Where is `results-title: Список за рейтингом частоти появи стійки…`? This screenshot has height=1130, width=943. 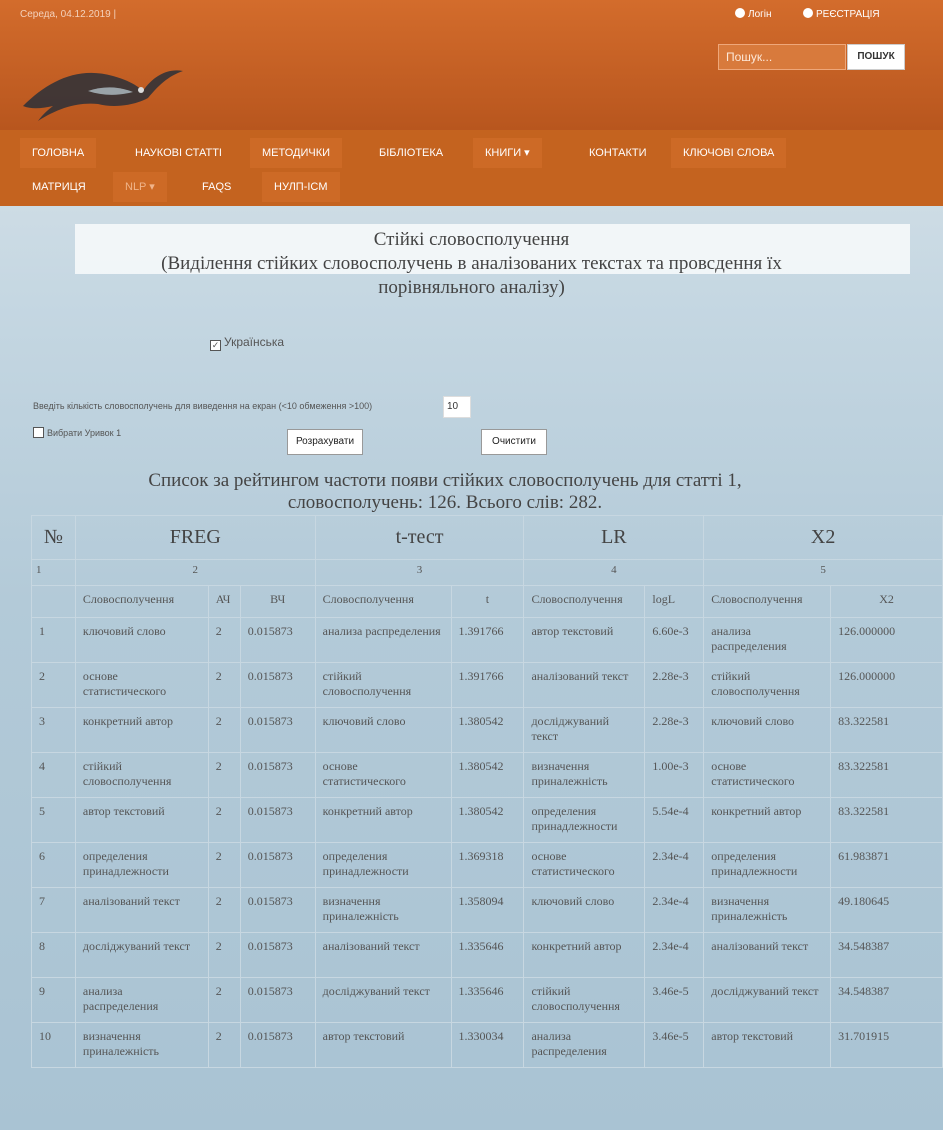
results-title: Список за рейтингом частоти появи стійки… is located at coordinates (445, 492).